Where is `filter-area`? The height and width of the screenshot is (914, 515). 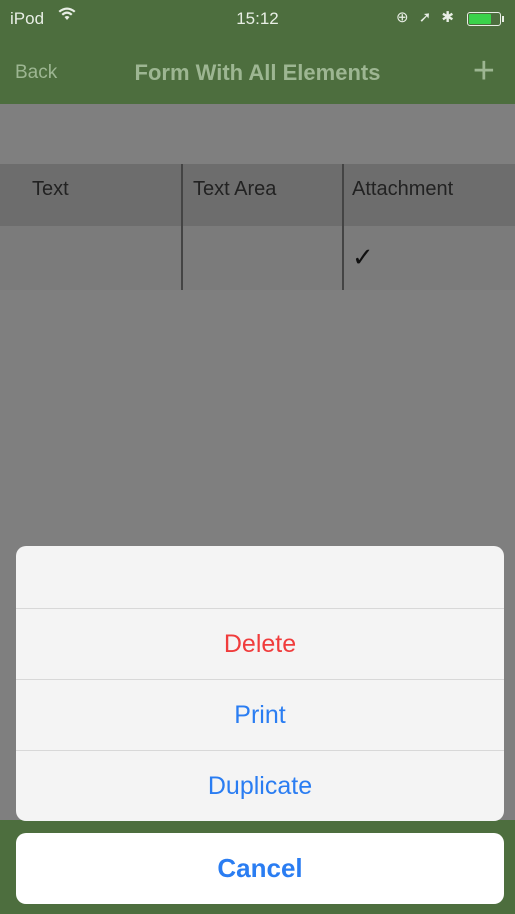
filter-area is located at coordinates (257, 134).